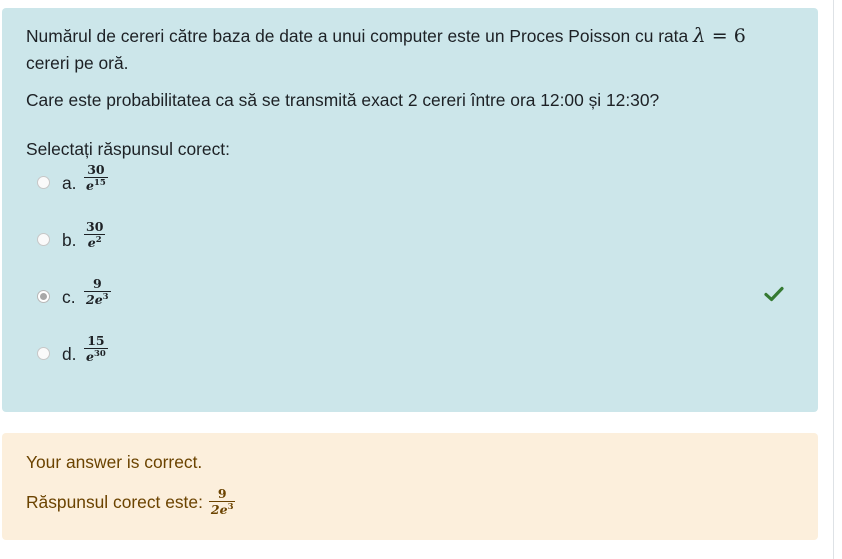 The height and width of the screenshot is (559, 842). What do you see at coordinates (114, 502) in the screenshot?
I see `correct-answer-label: Răspunsul corect este:` at bounding box center [114, 502].